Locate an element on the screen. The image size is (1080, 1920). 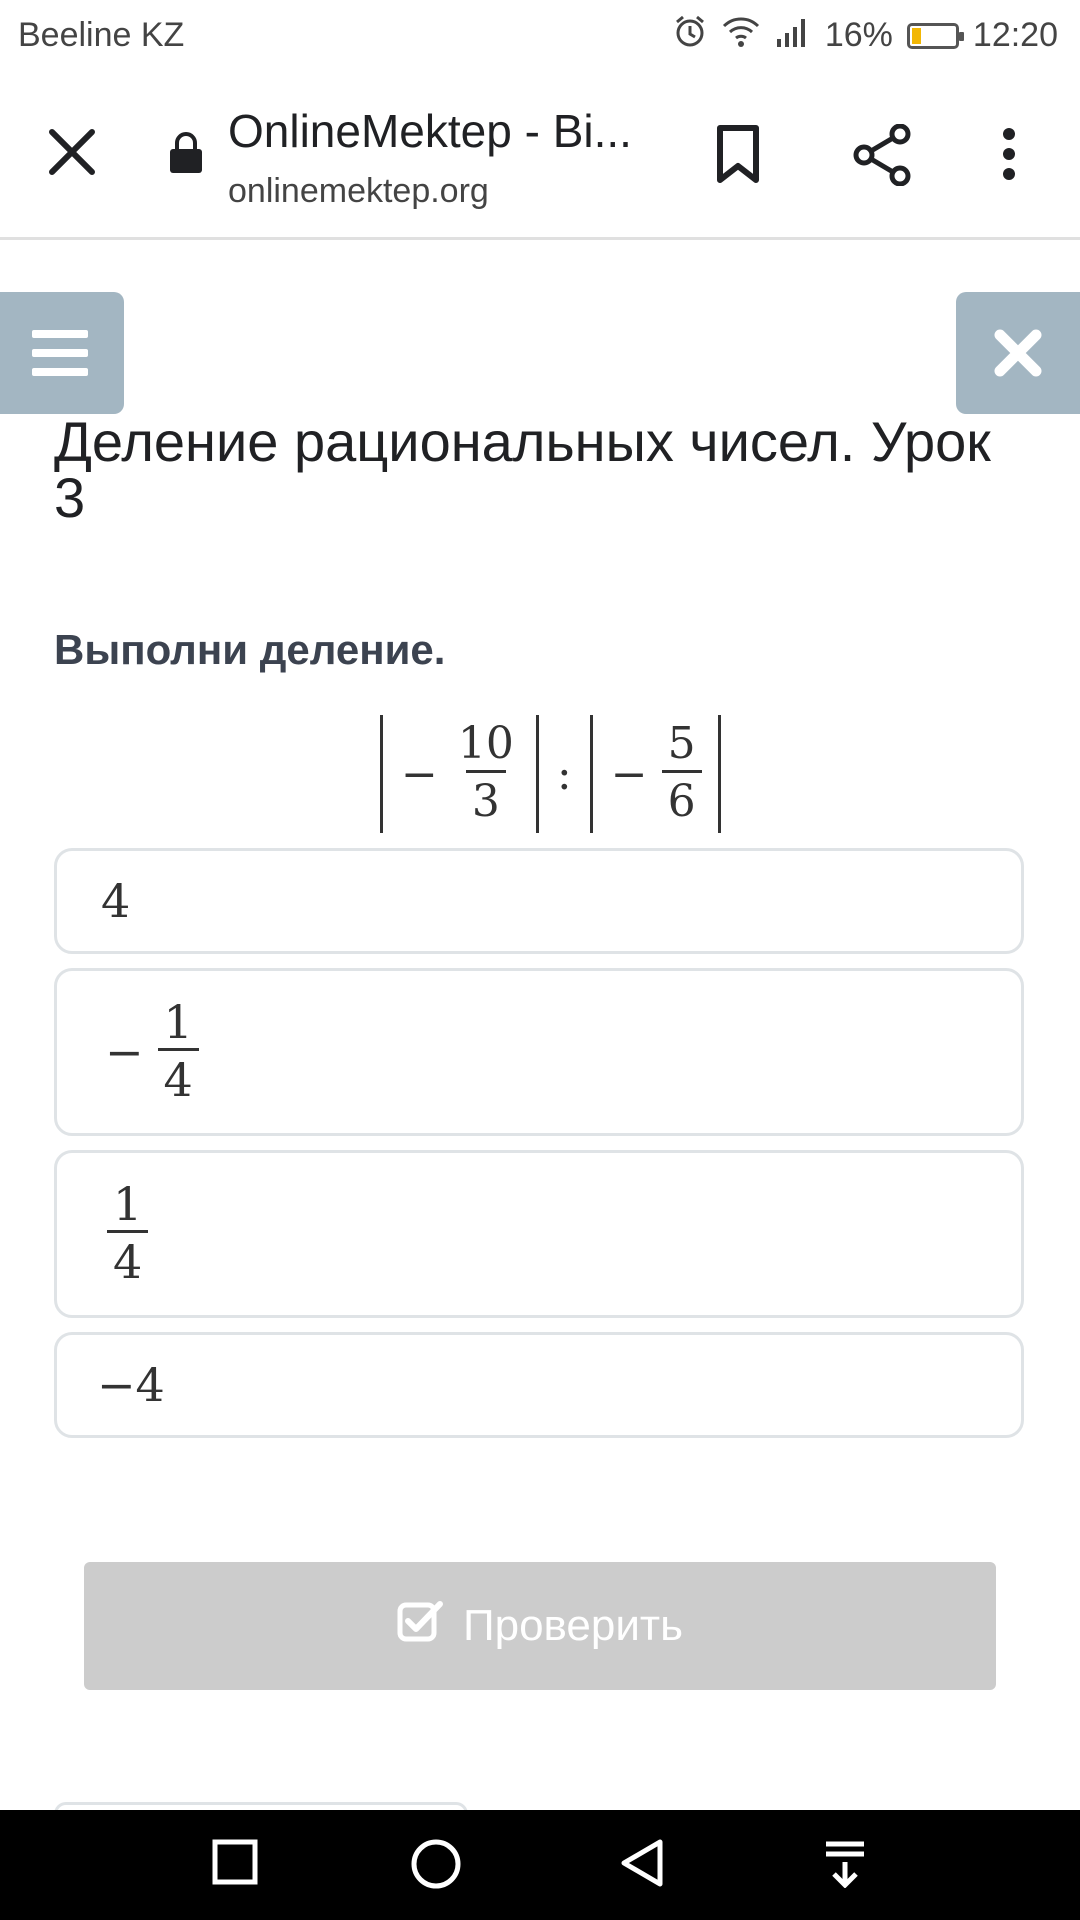
browser-toolbar: OnlineMektep - Bi... onlinemektep.org is located at coordinates (540, 157).